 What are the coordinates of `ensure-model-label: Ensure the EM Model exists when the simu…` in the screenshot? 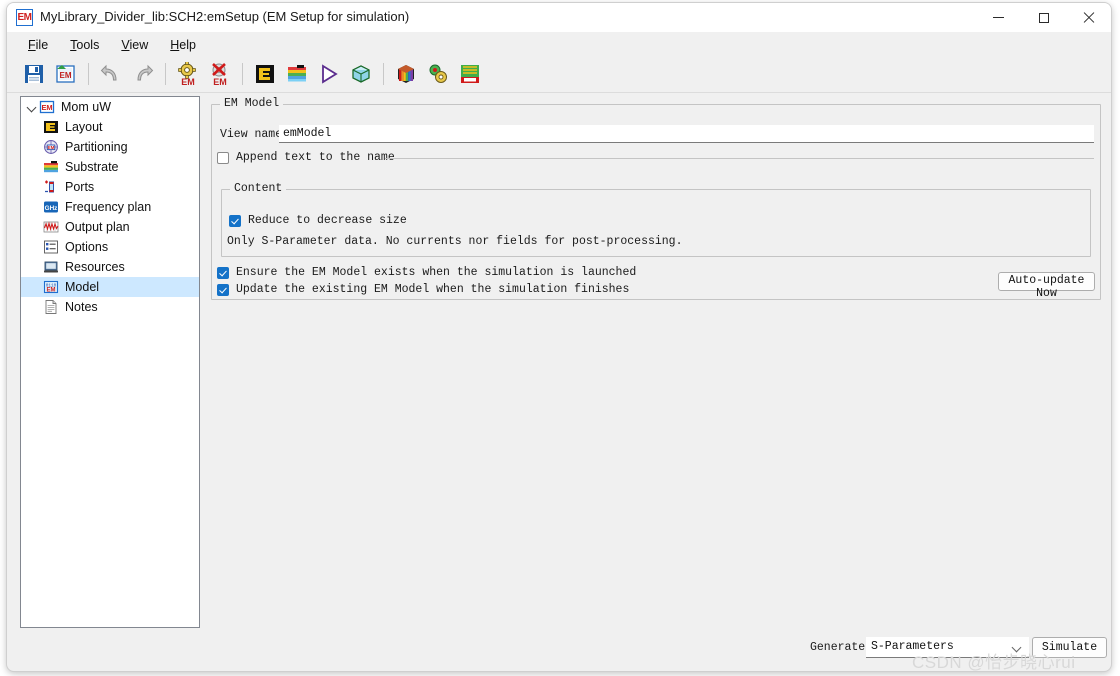 It's located at (436, 272).